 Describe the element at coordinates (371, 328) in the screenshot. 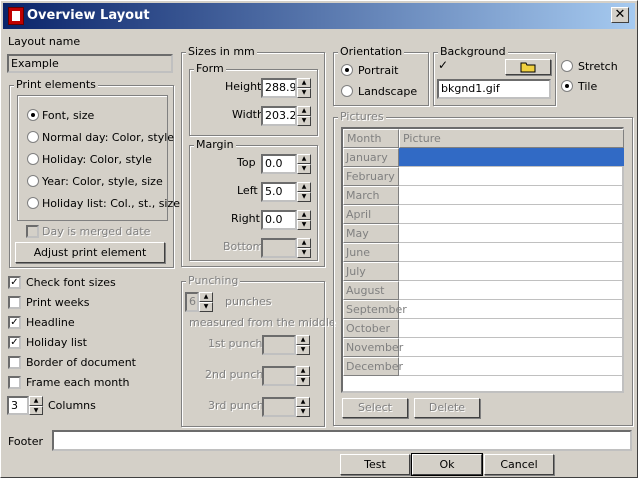

I see `month-row-header: October` at that location.